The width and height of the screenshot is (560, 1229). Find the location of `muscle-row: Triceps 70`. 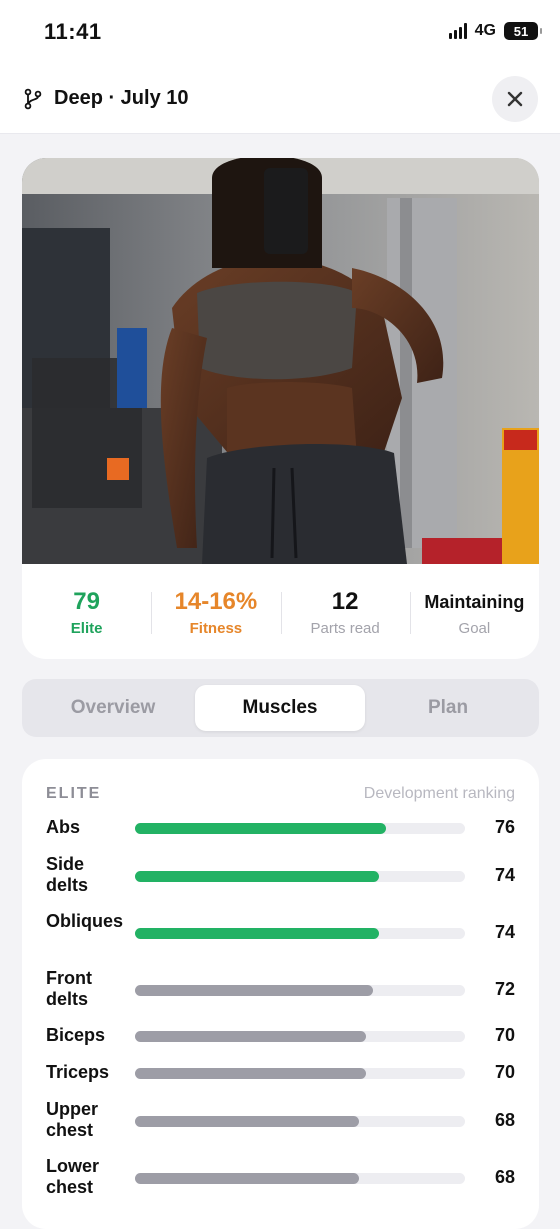

muscle-row: Triceps 70 is located at coordinates (280, 1073).